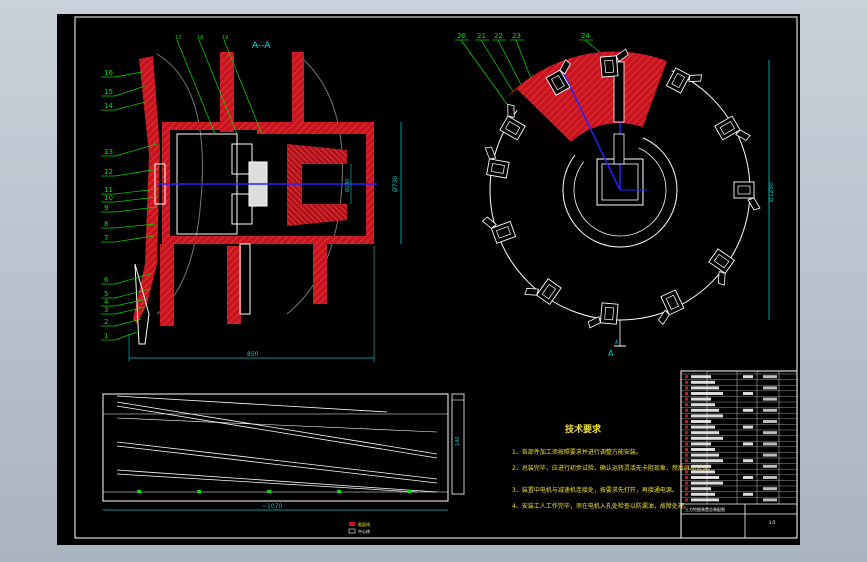 This screenshot has width=867, height=562. I want to click on part-label-19: 19, so click(225, 38).